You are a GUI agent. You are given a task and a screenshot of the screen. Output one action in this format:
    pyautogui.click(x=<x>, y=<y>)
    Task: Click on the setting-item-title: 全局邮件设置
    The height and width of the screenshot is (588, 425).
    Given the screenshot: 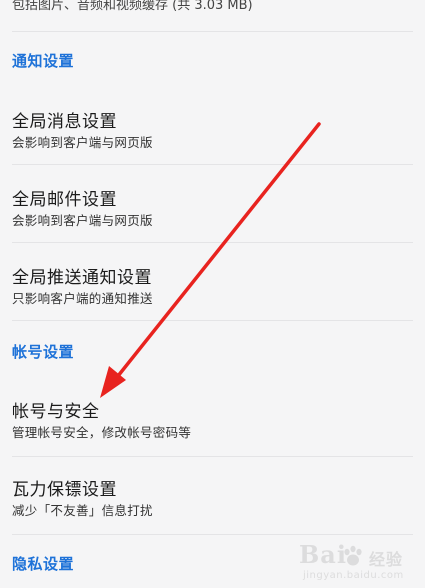 What is the action you would take?
    pyautogui.click(x=64, y=200)
    